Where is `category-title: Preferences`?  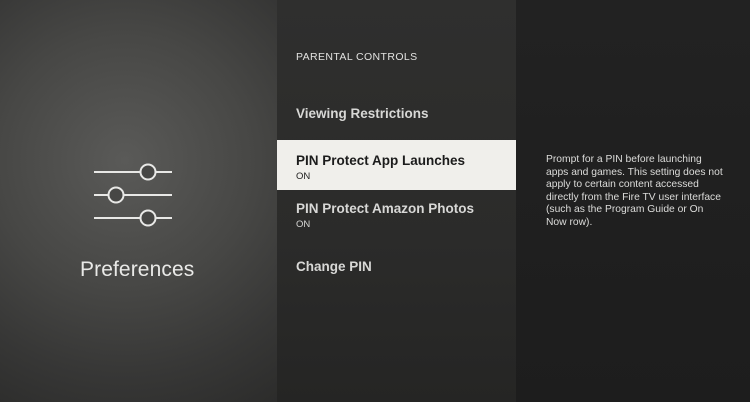
category-title: Preferences is located at coordinates (137, 269).